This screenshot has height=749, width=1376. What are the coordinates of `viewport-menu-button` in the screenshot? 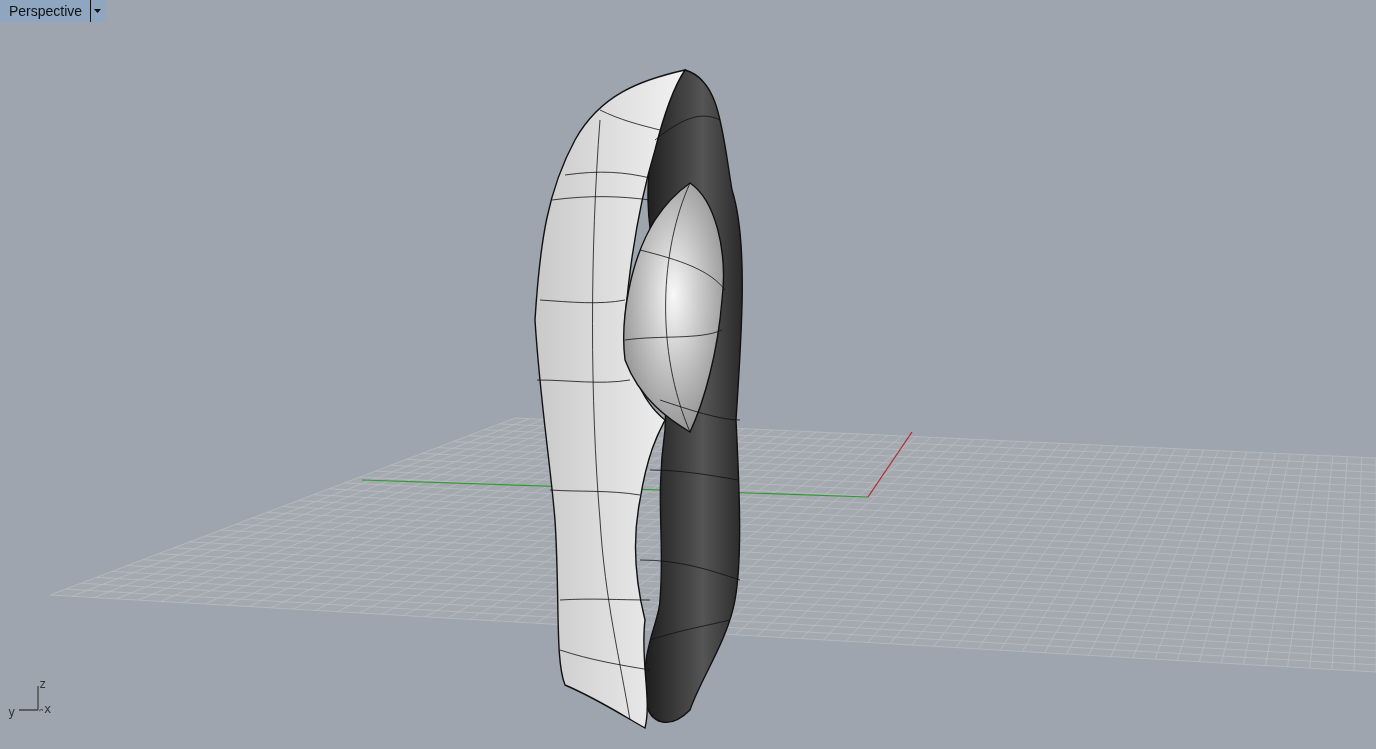 It's located at (97, 11).